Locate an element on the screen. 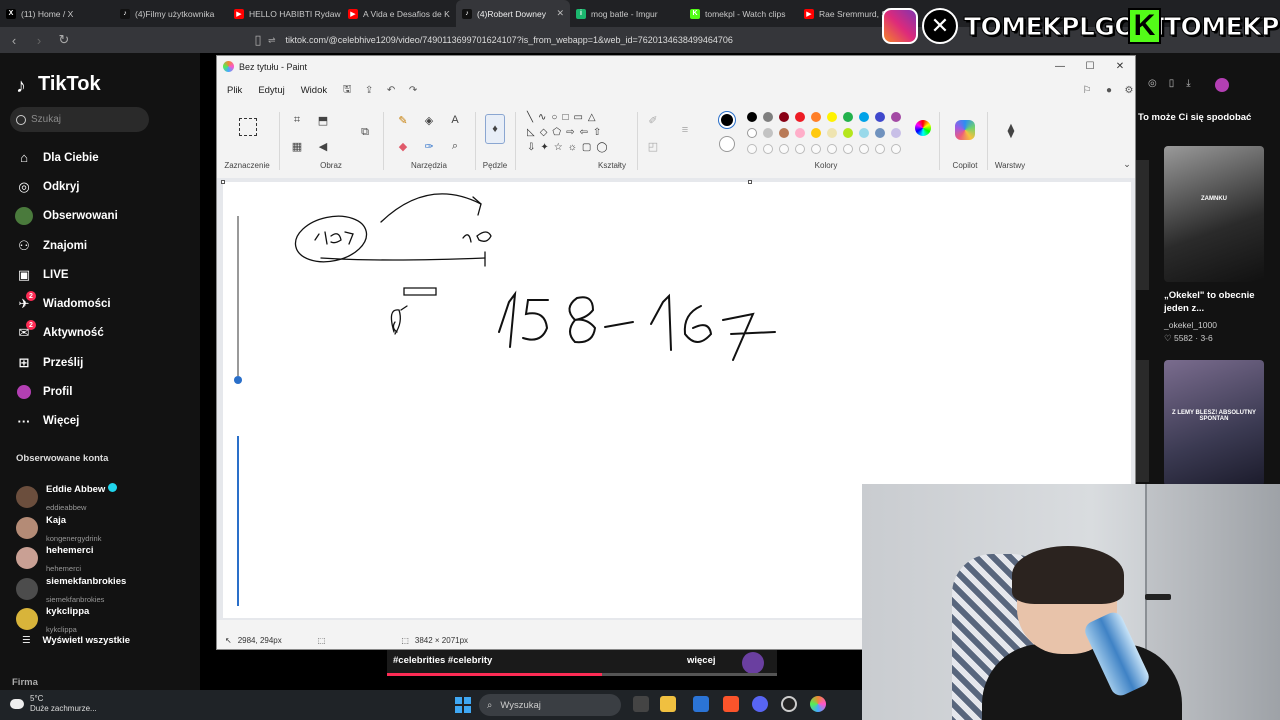  task-view-icon is located at coordinates (641, 704).